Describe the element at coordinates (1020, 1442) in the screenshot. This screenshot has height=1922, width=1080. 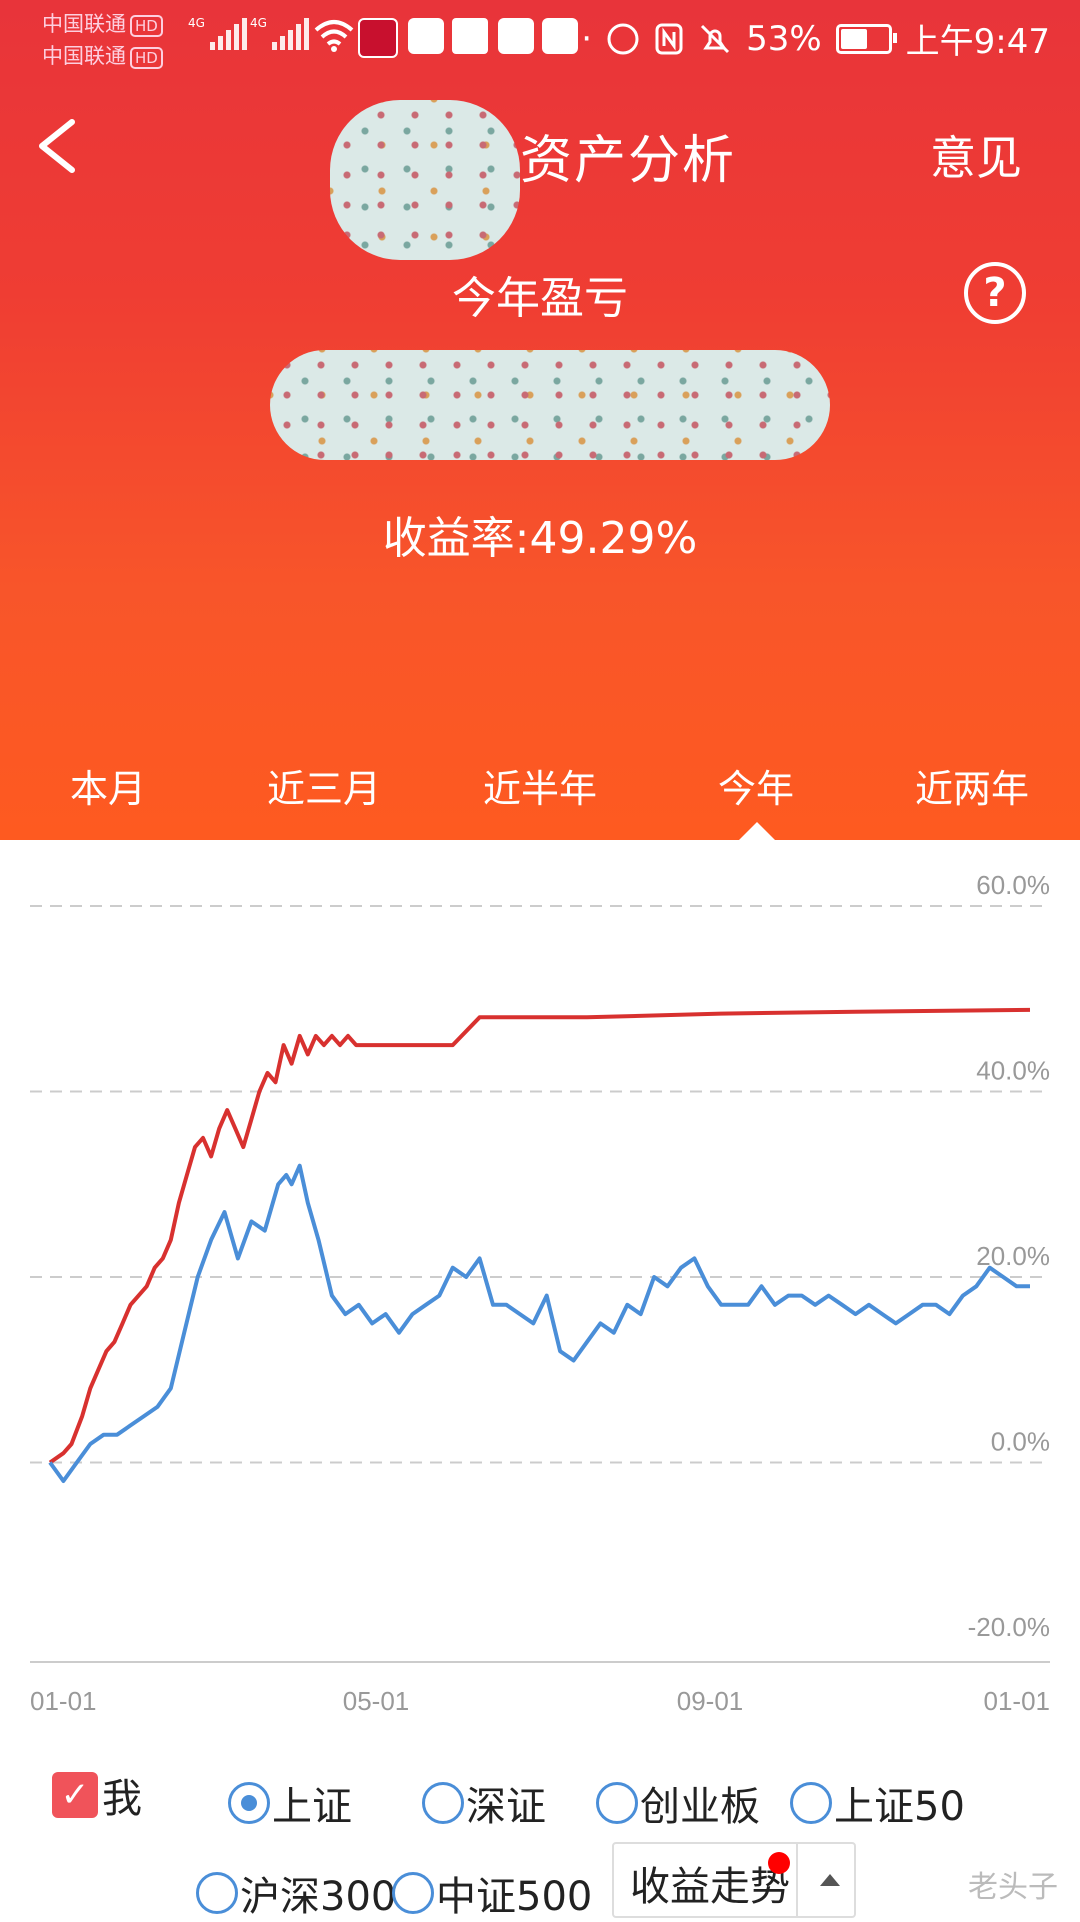
I see `y-tick-label: 0.0%` at that location.